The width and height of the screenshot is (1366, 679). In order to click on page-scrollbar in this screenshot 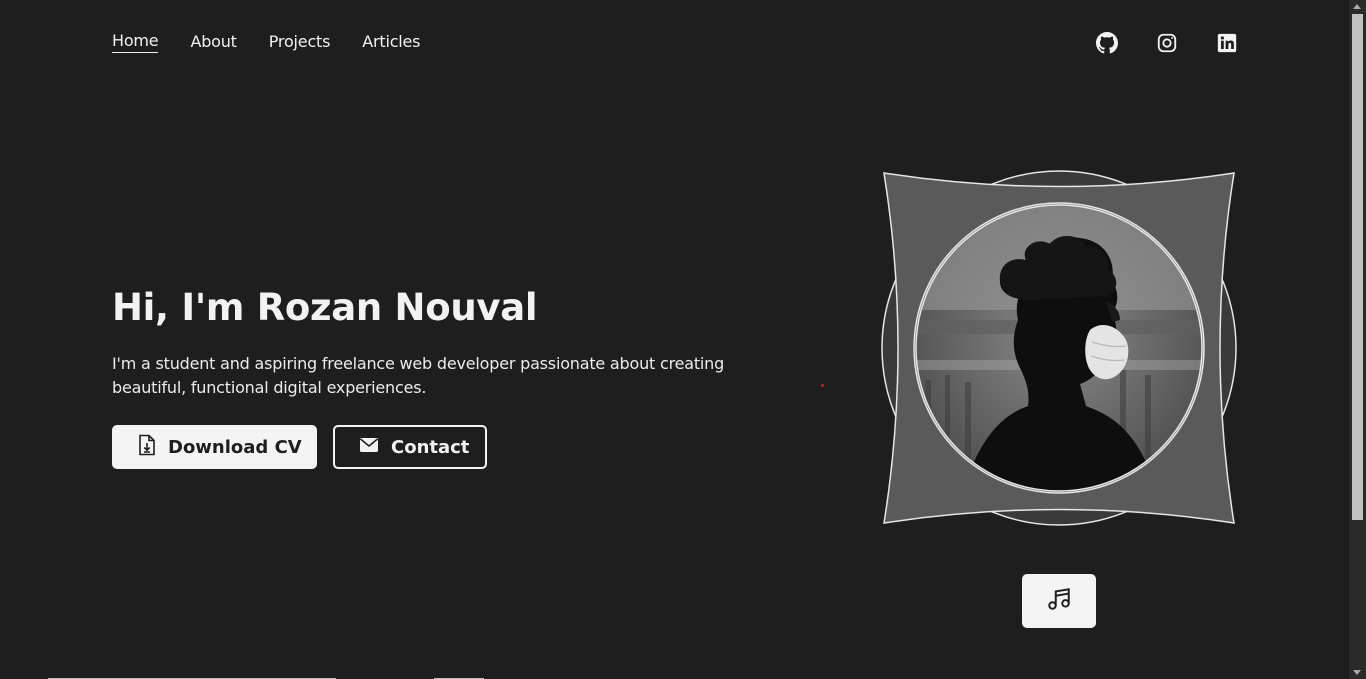, I will do `click(1357, 339)`.